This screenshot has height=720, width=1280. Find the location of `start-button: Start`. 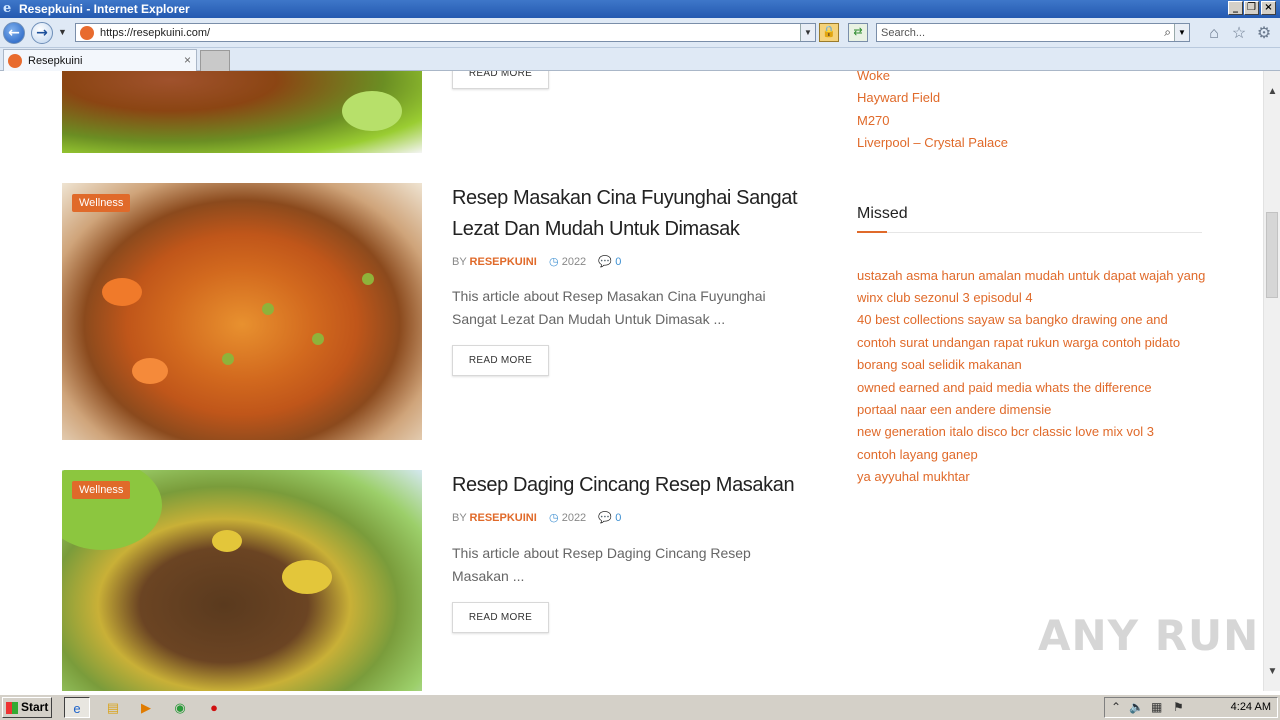

start-button: Start is located at coordinates (27, 707).